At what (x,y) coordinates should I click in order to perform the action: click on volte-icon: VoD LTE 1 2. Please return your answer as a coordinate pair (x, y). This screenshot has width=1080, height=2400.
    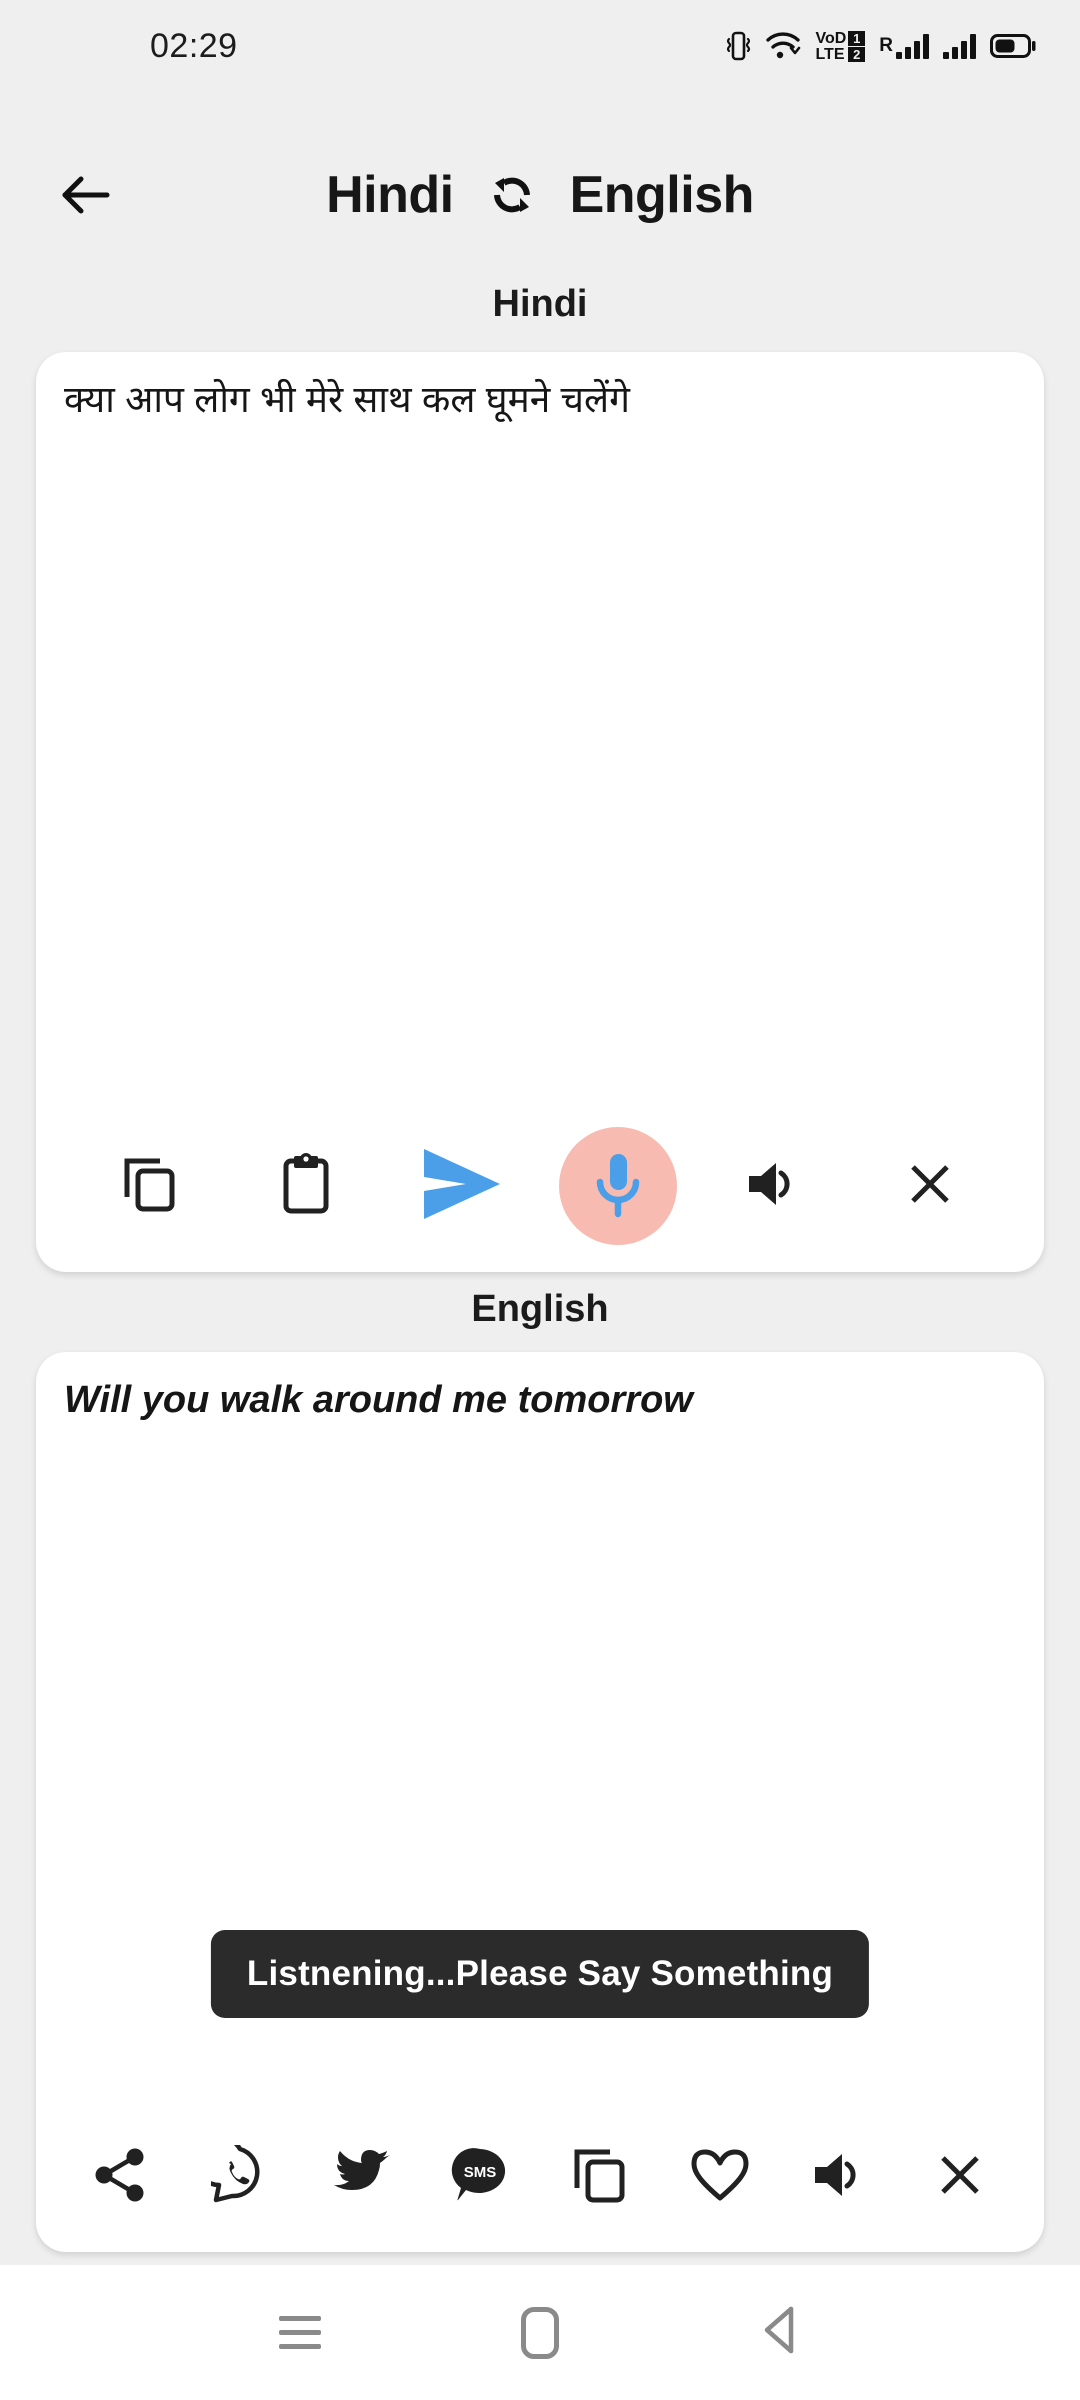
    Looking at the image, I should click on (840, 46).